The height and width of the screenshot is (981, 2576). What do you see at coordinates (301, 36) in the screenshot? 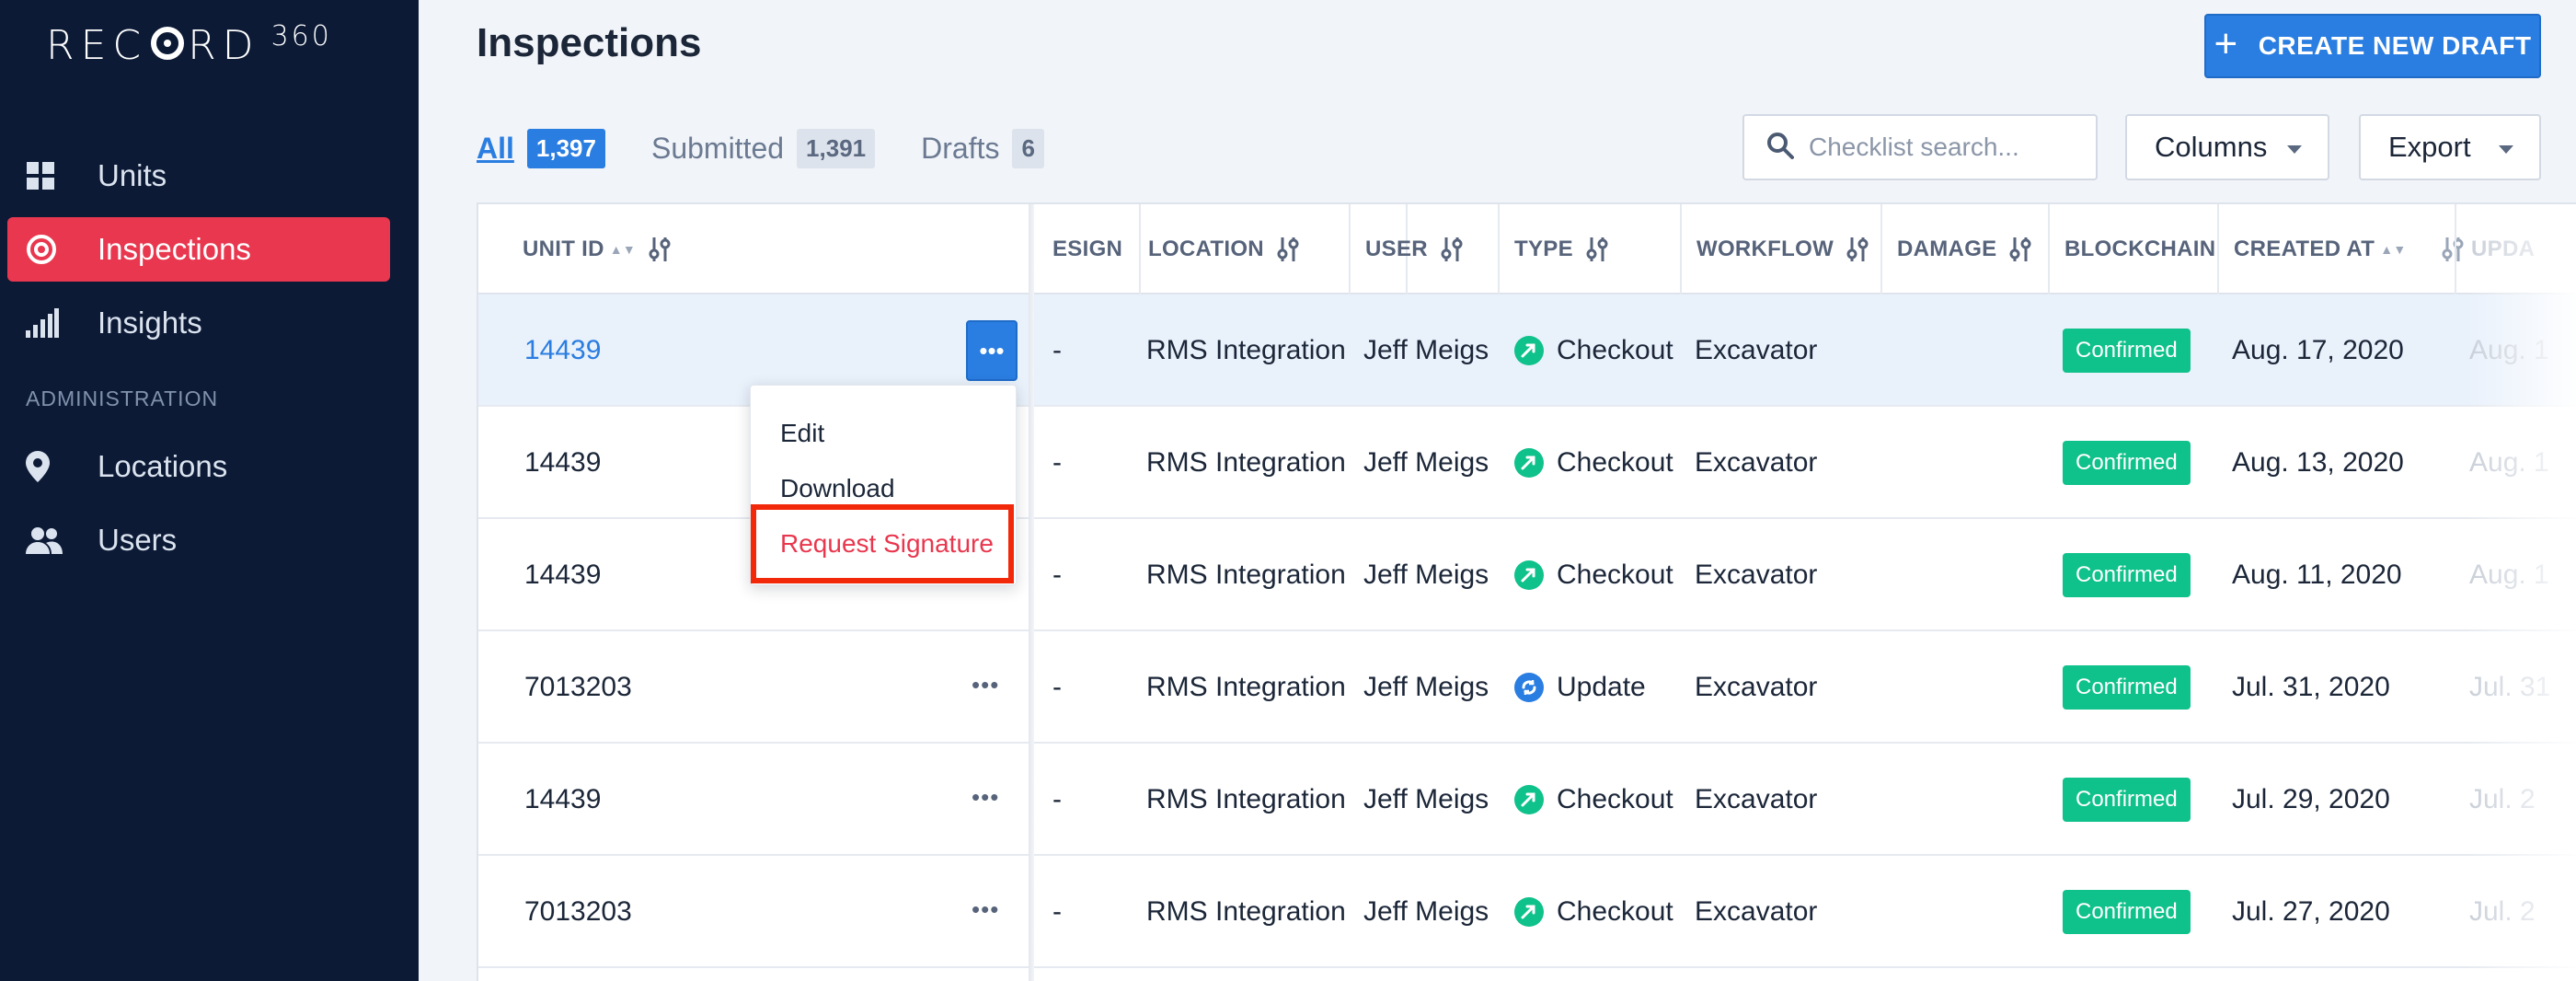
I see `logo-sup: 360` at bounding box center [301, 36].